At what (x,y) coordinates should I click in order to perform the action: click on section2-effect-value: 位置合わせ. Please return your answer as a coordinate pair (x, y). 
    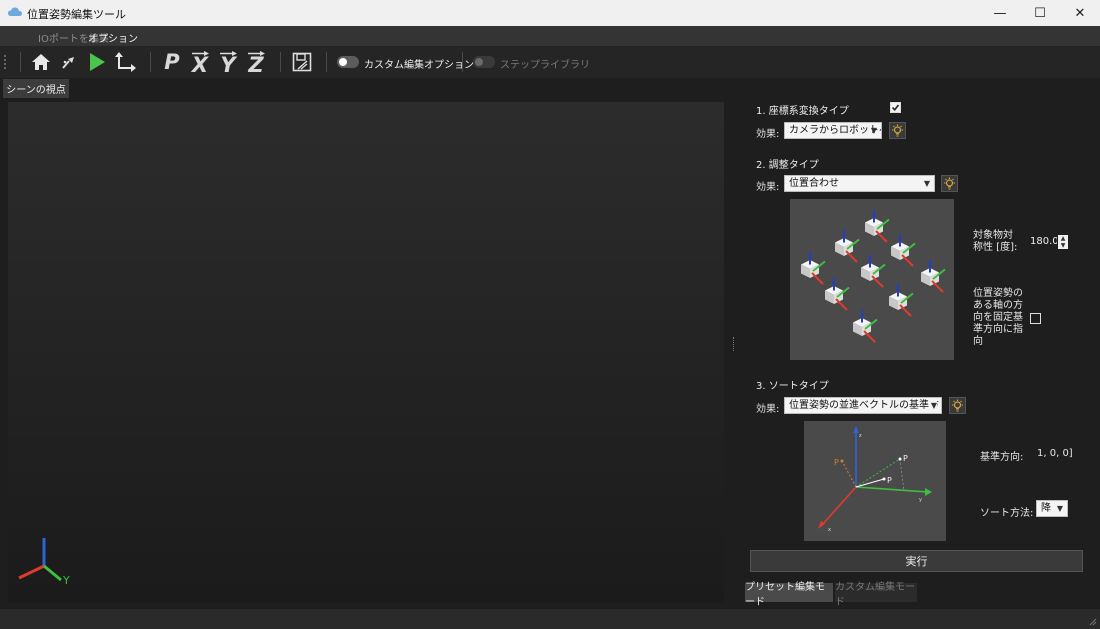
    Looking at the image, I should click on (814, 183).